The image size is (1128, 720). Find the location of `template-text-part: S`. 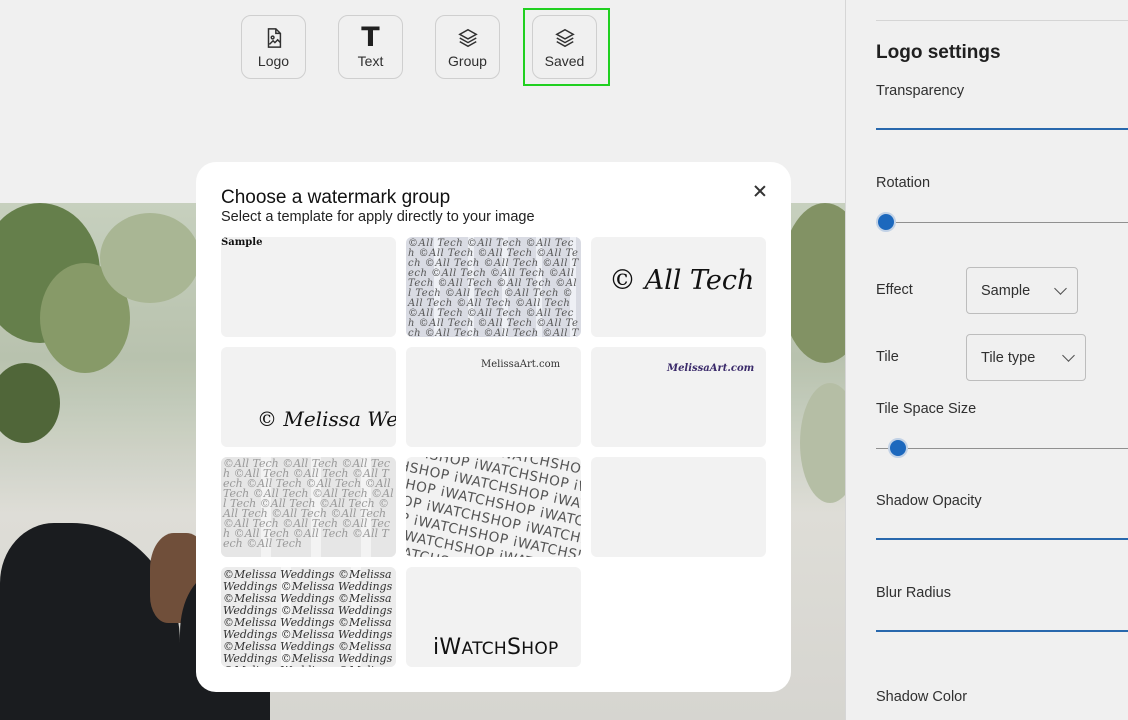

template-text-part: S is located at coordinates (514, 647).